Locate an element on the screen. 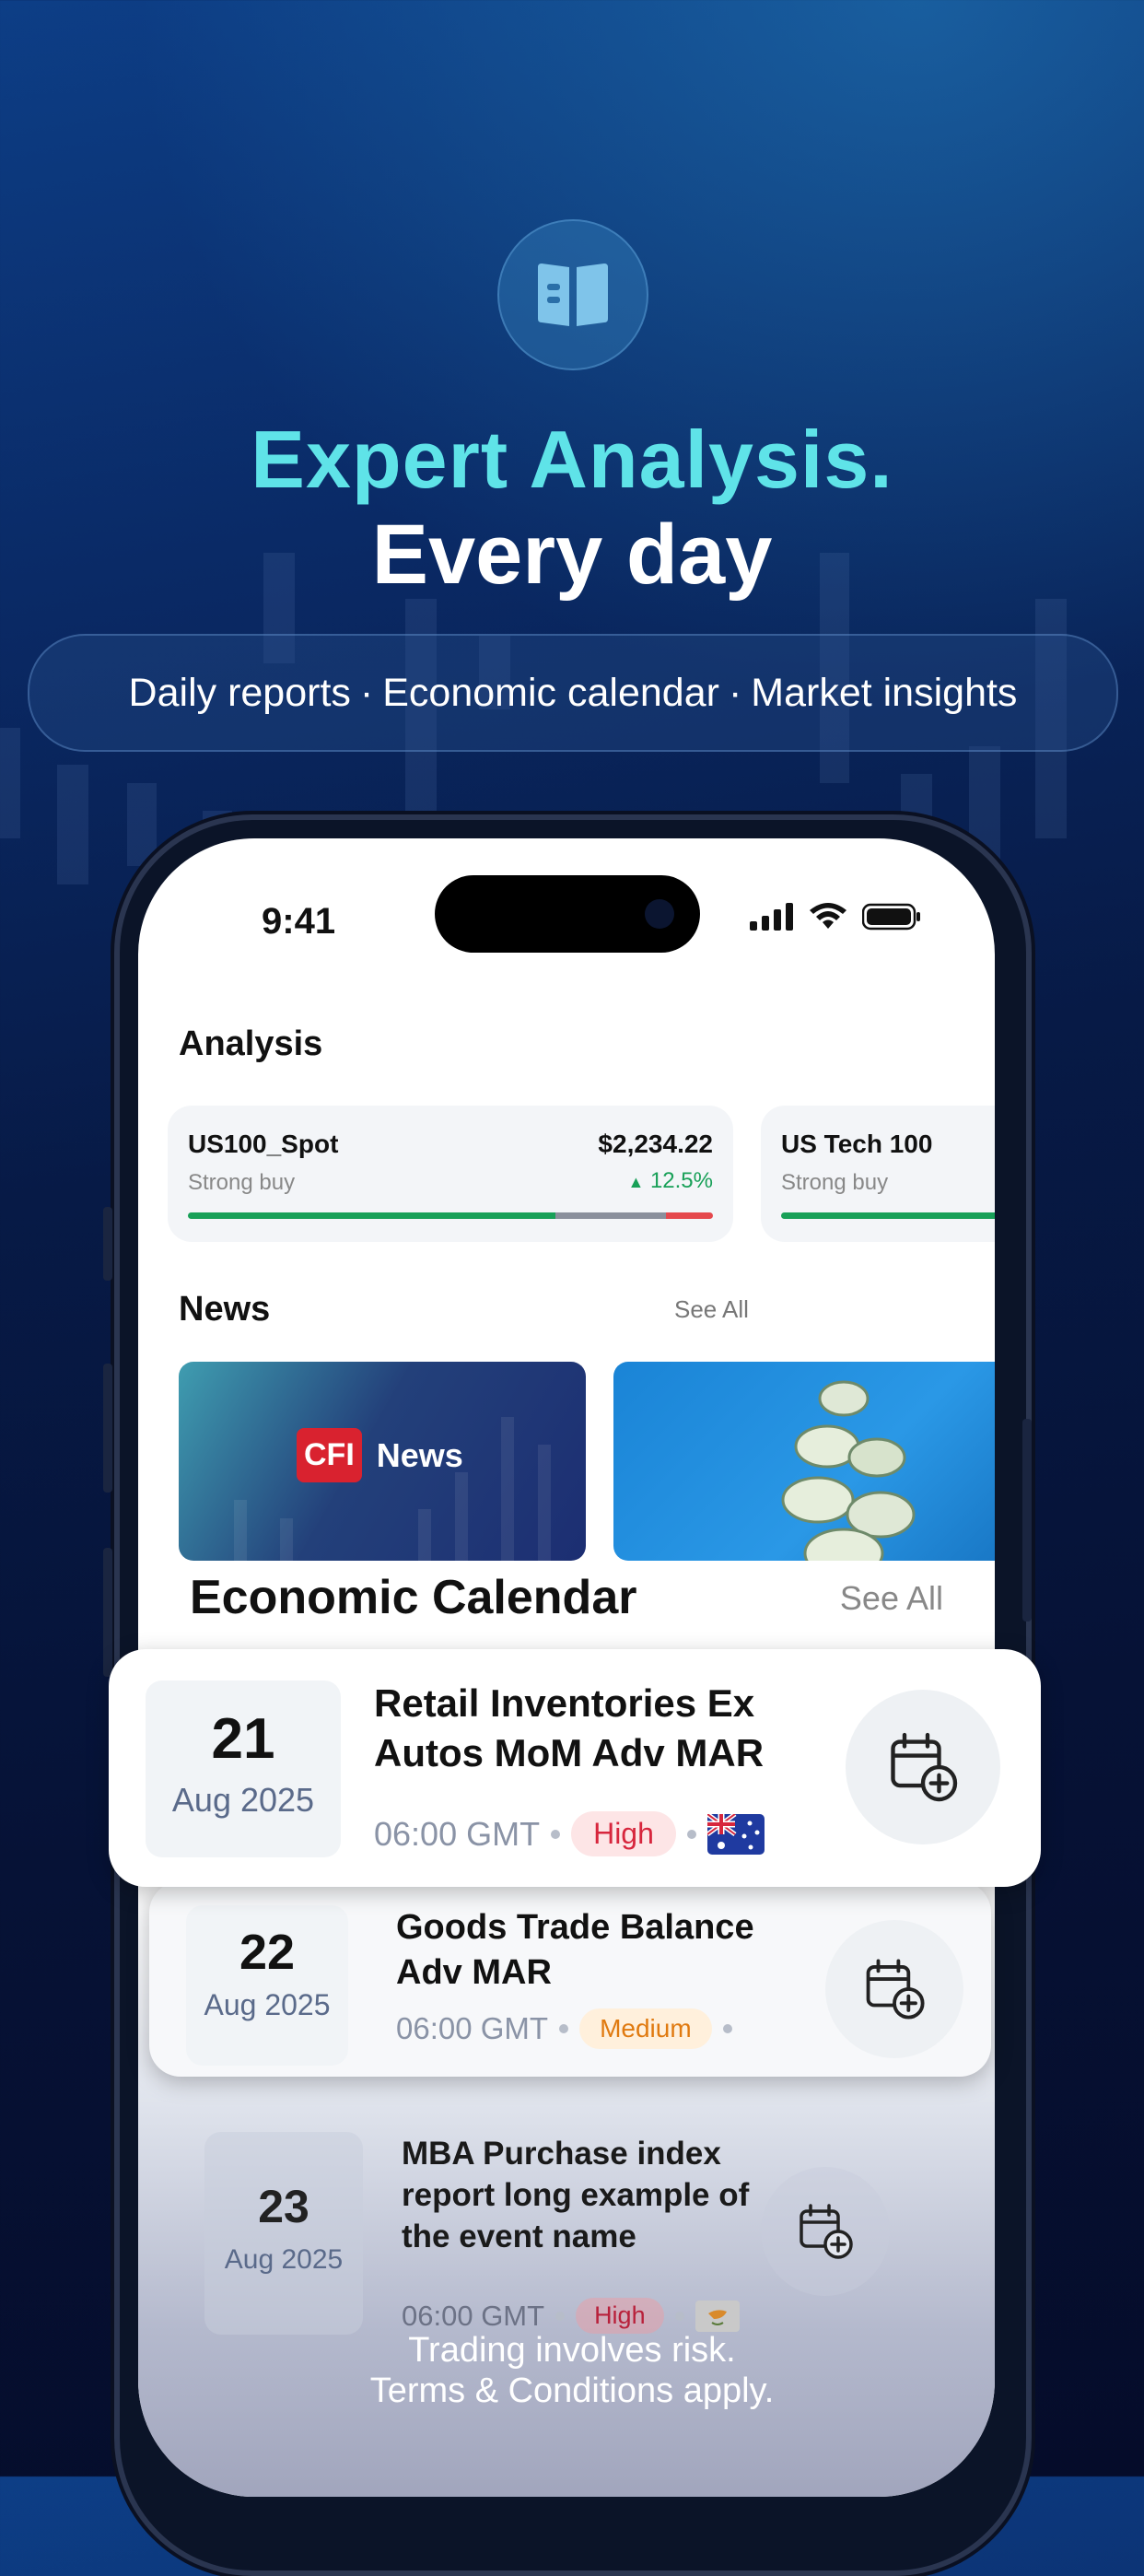 This screenshot has height=2576, width=1144. feature-daily-reports: Daily reports is located at coordinates (239, 692).